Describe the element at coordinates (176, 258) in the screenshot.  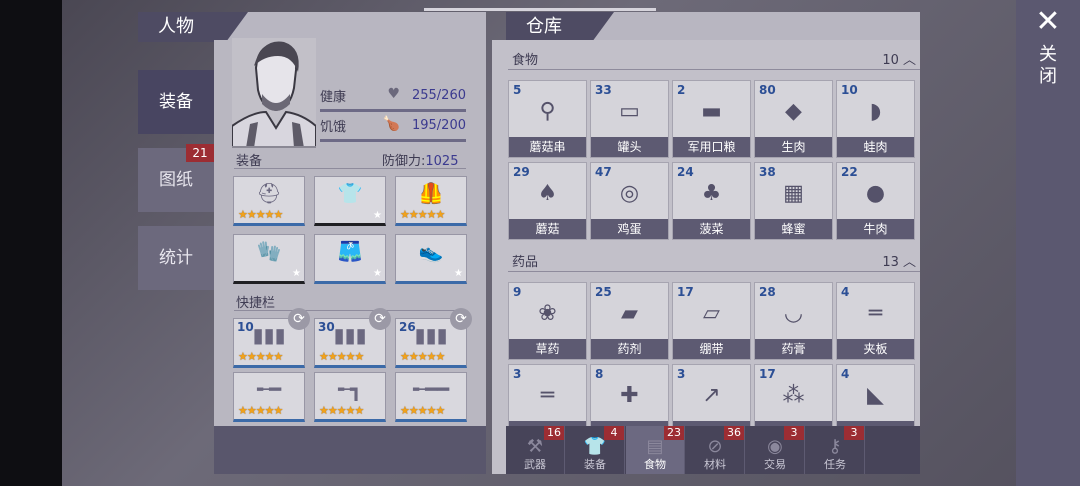
I see `tab-stats: 统计` at that location.